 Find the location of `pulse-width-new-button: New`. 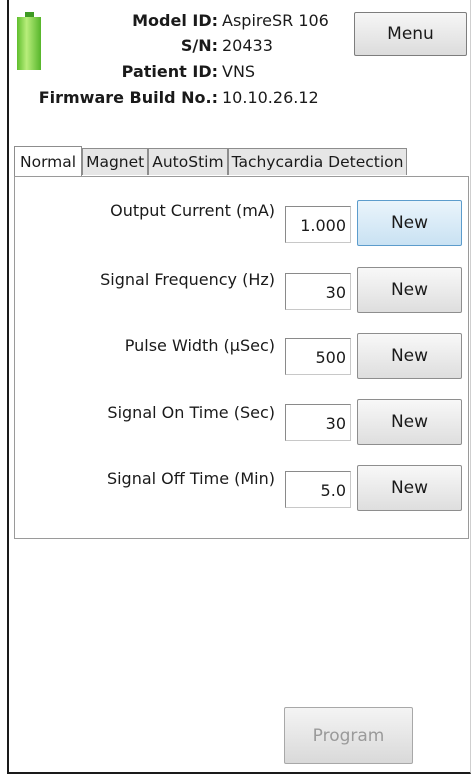

pulse-width-new-button: New is located at coordinates (409, 356).